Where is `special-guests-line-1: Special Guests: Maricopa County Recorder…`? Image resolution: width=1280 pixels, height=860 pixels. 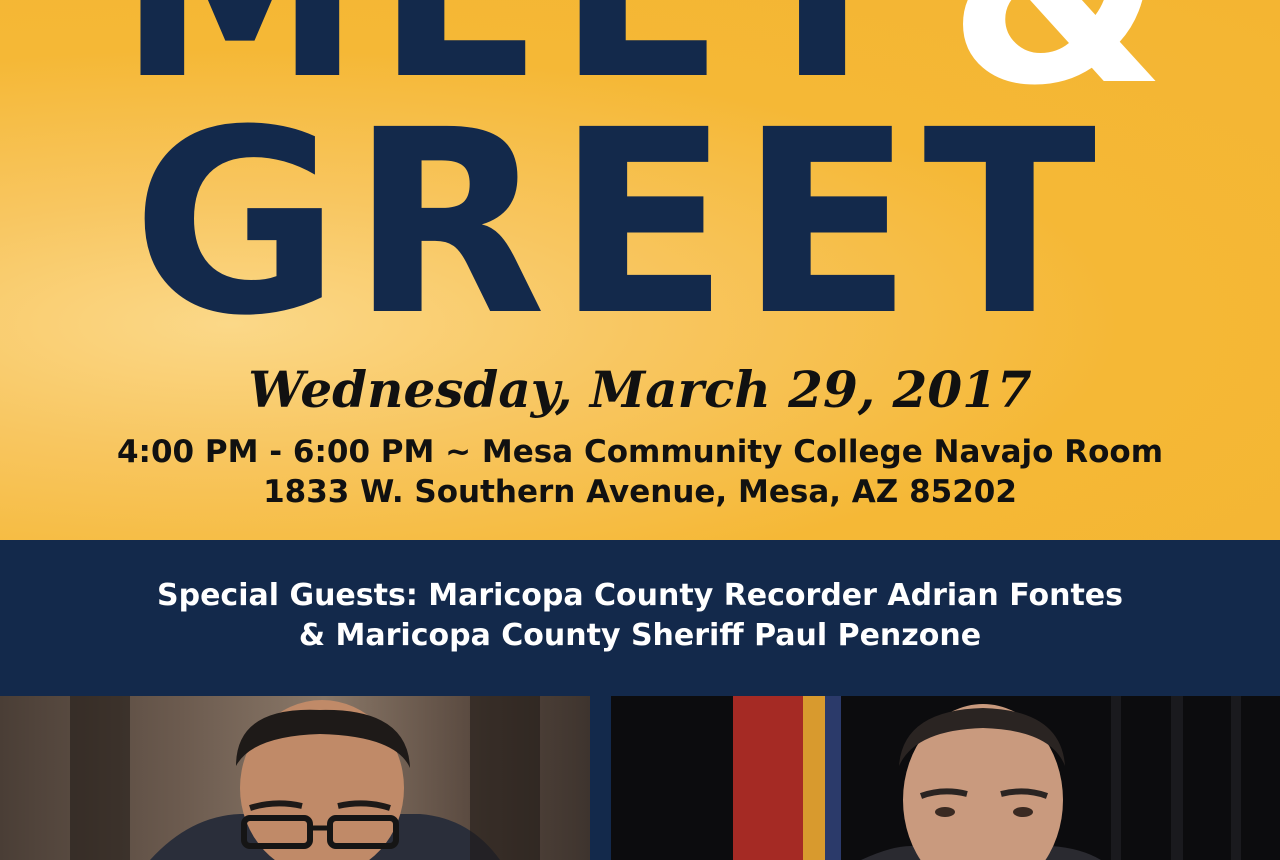 special-guests-line-1: Special Guests: Maricopa County Recorder… is located at coordinates (639, 595).